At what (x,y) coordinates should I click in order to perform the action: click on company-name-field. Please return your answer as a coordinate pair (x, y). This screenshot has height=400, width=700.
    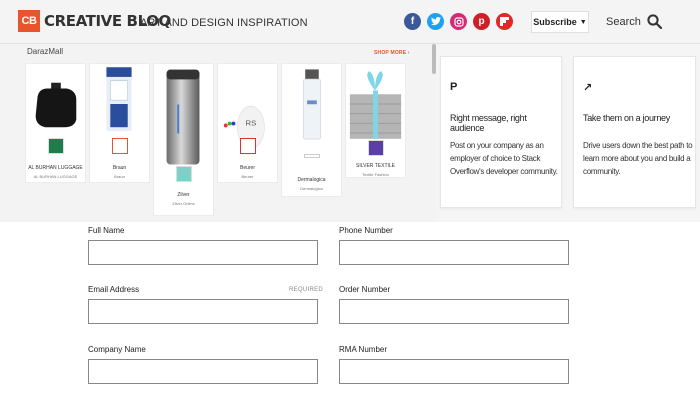
    Looking at the image, I should click on (203, 371).